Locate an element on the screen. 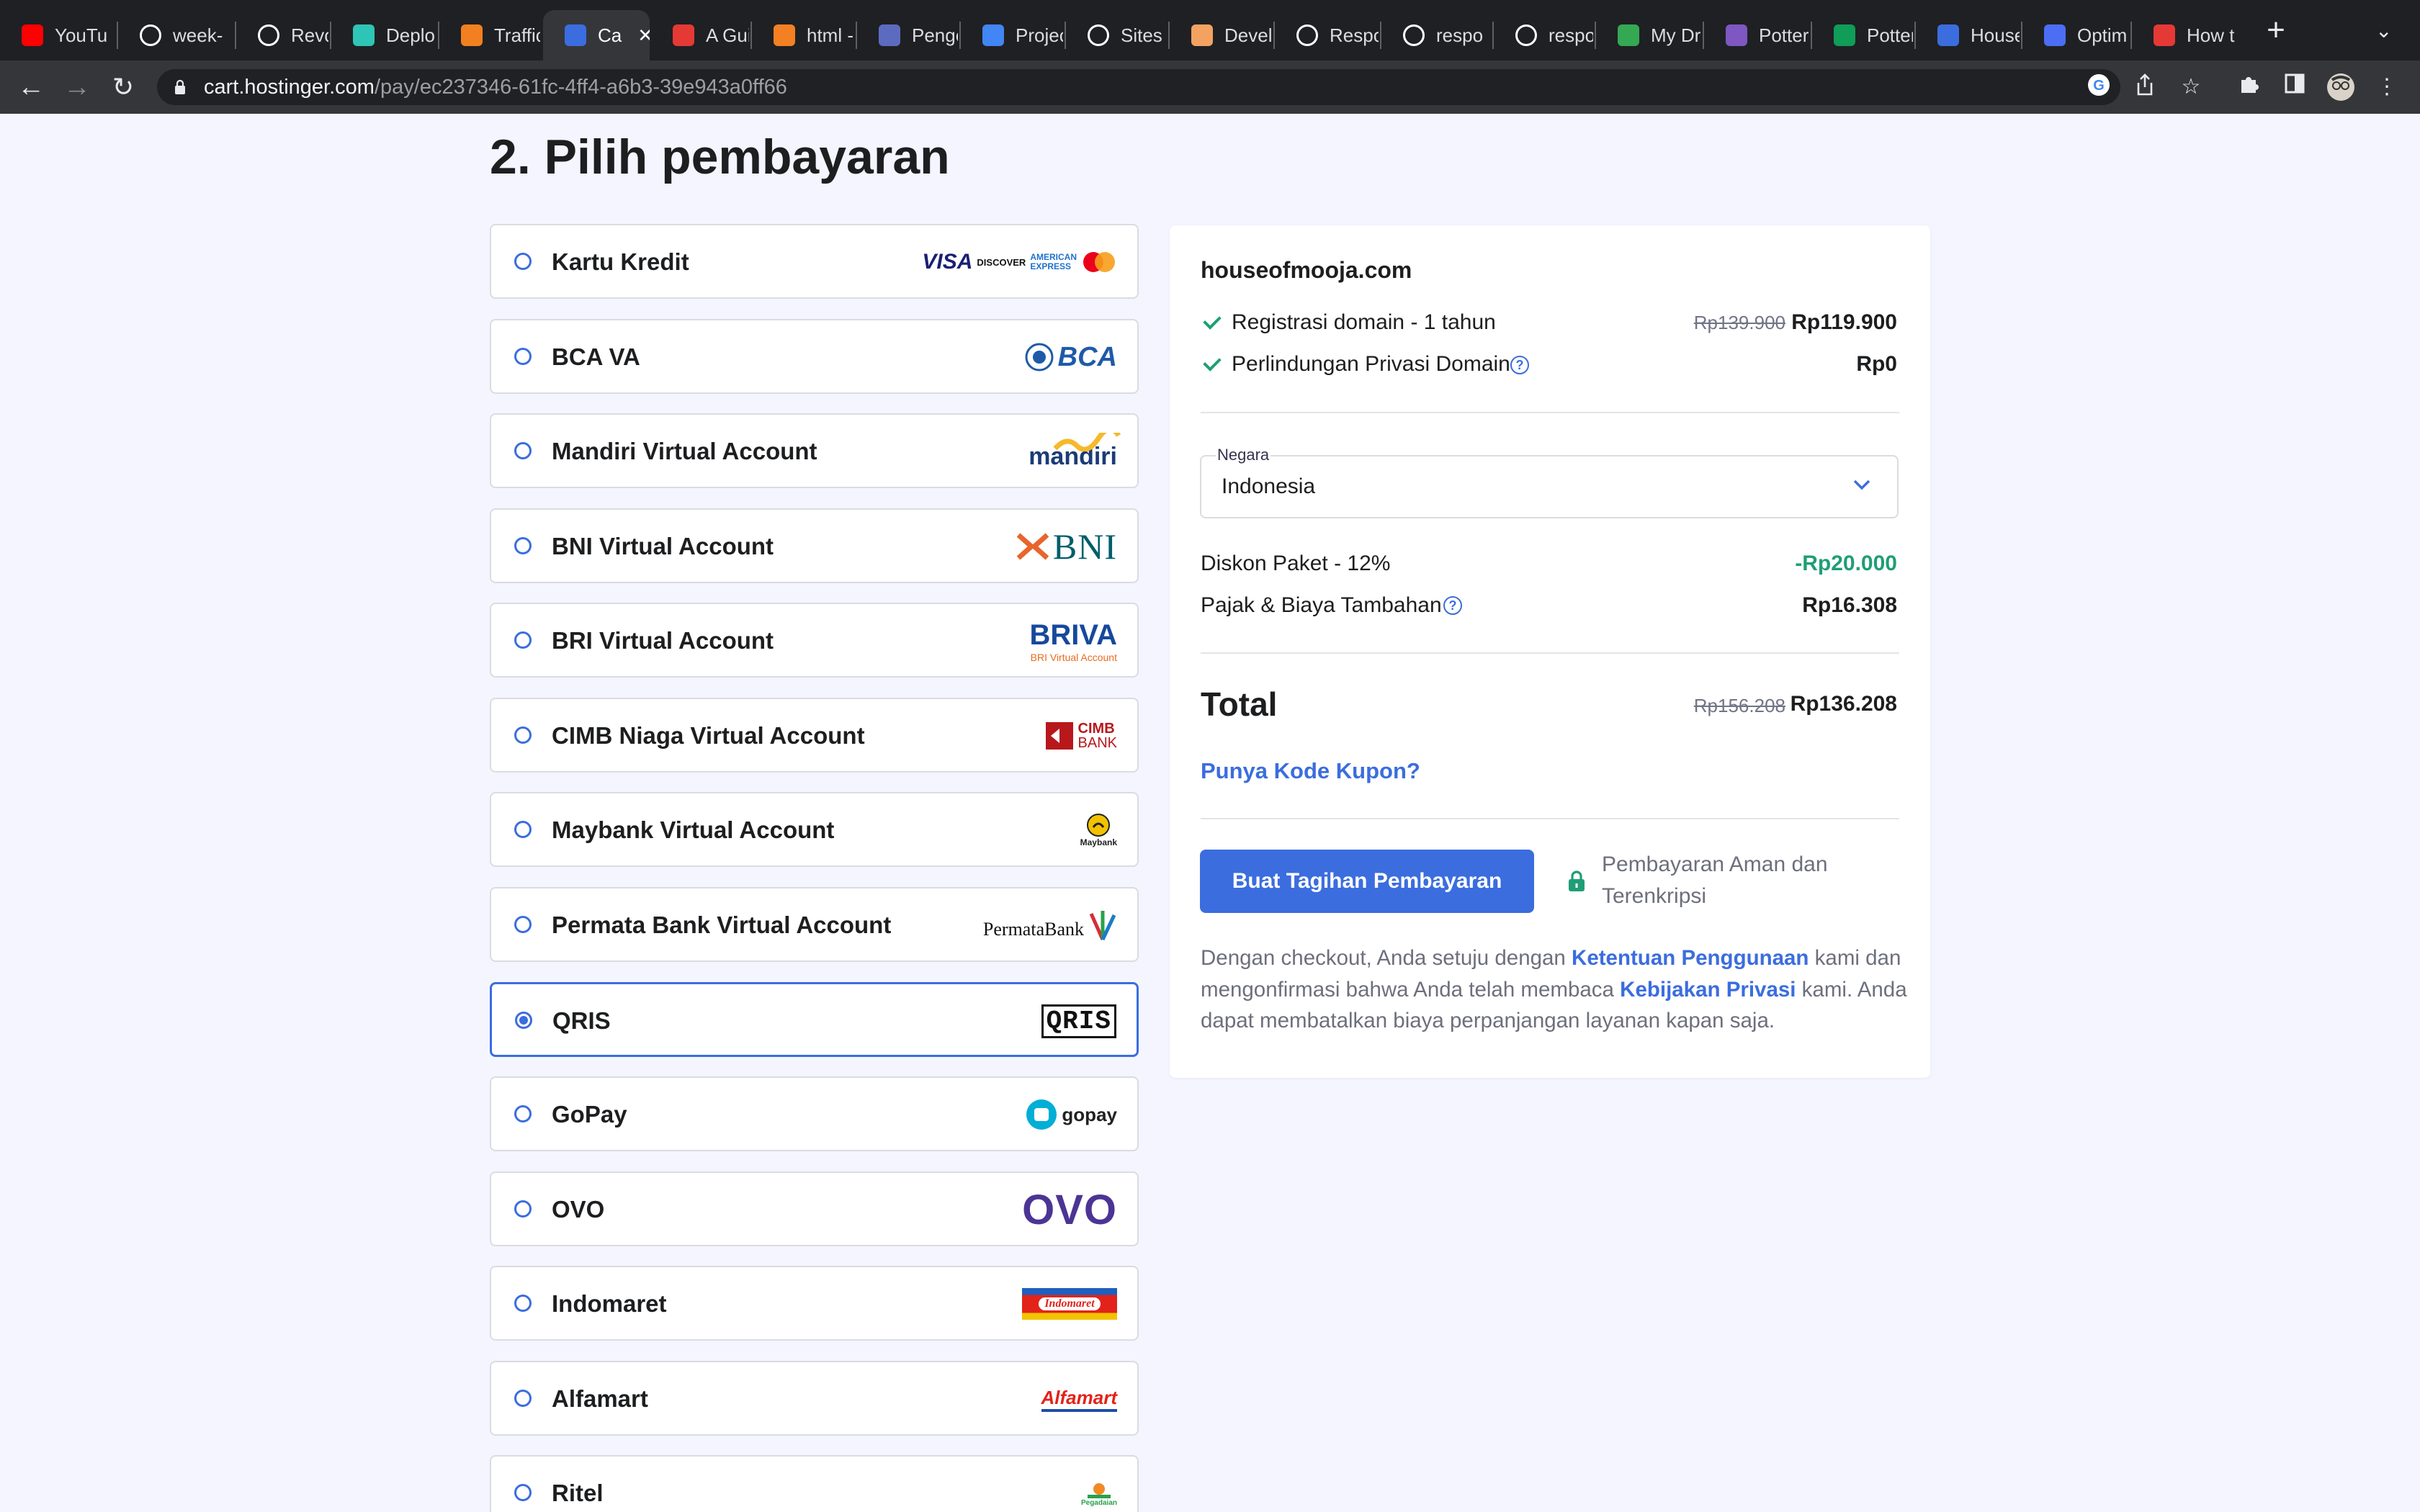 This screenshot has width=2420, height=1512. tab-title: Develo is located at coordinates (1248, 35).